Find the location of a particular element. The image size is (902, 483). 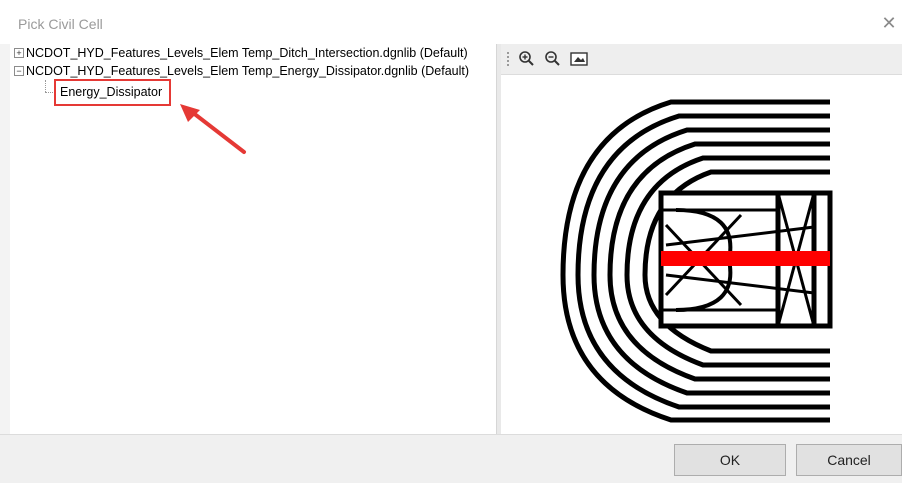

close-icon: ✕ is located at coordinates (889, 23).